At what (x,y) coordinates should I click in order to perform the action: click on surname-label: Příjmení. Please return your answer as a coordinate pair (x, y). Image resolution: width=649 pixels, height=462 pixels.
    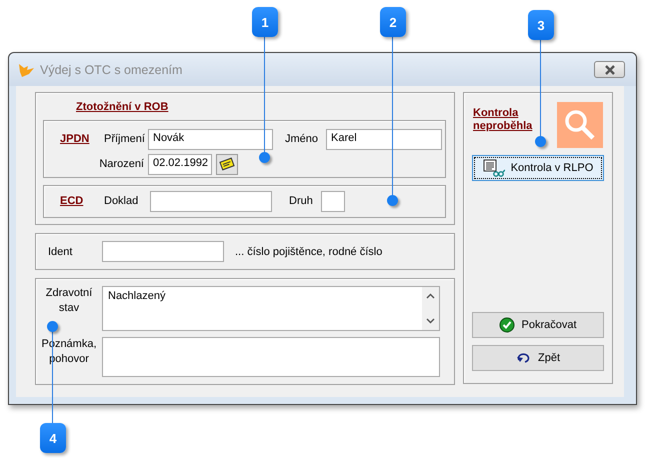
    Looking at the image, I should click on (125, 139).